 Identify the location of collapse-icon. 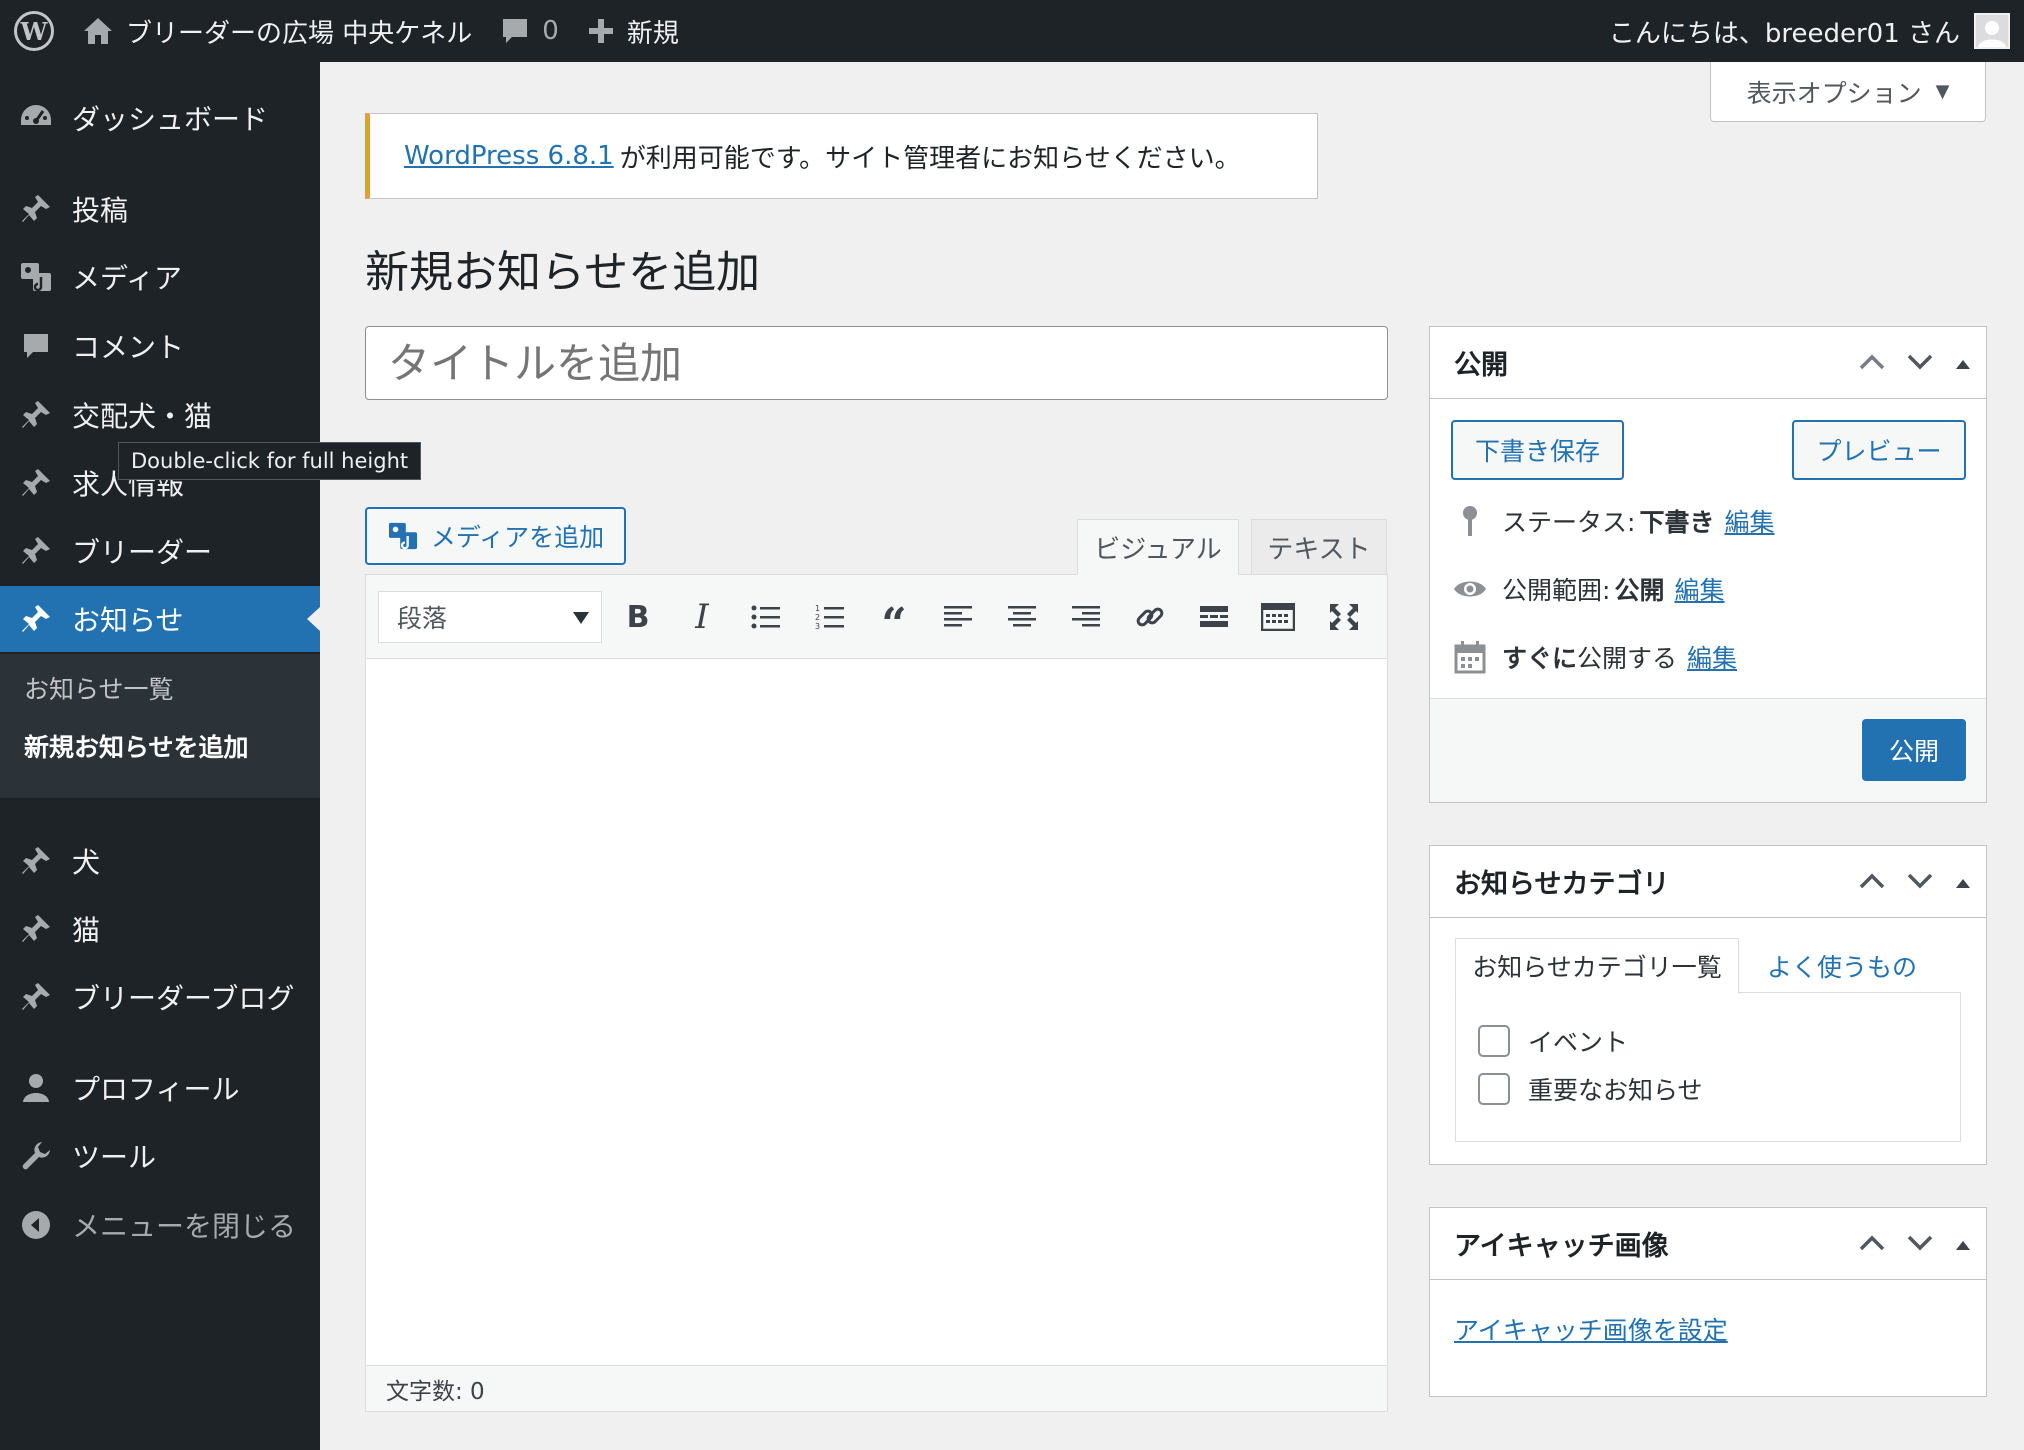
(36, 1225).